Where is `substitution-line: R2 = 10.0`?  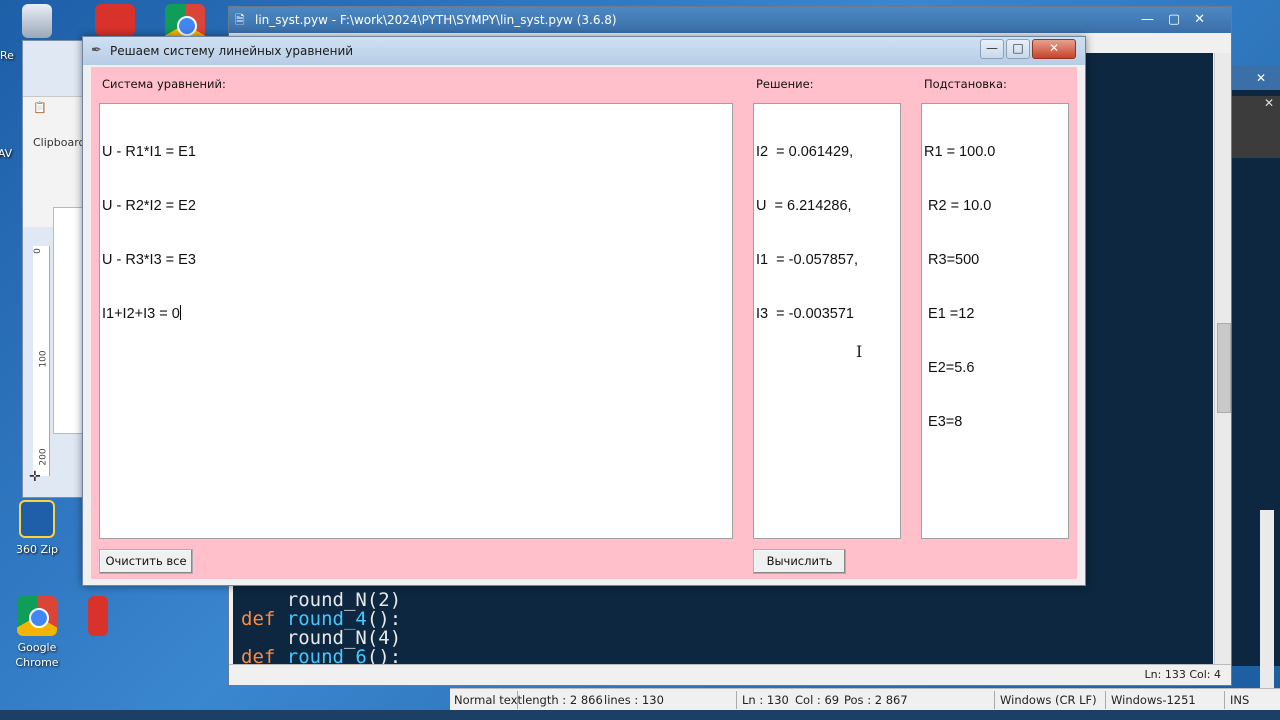 substitution-line: R2 = 10.0 is located at coordinates (958, 206).